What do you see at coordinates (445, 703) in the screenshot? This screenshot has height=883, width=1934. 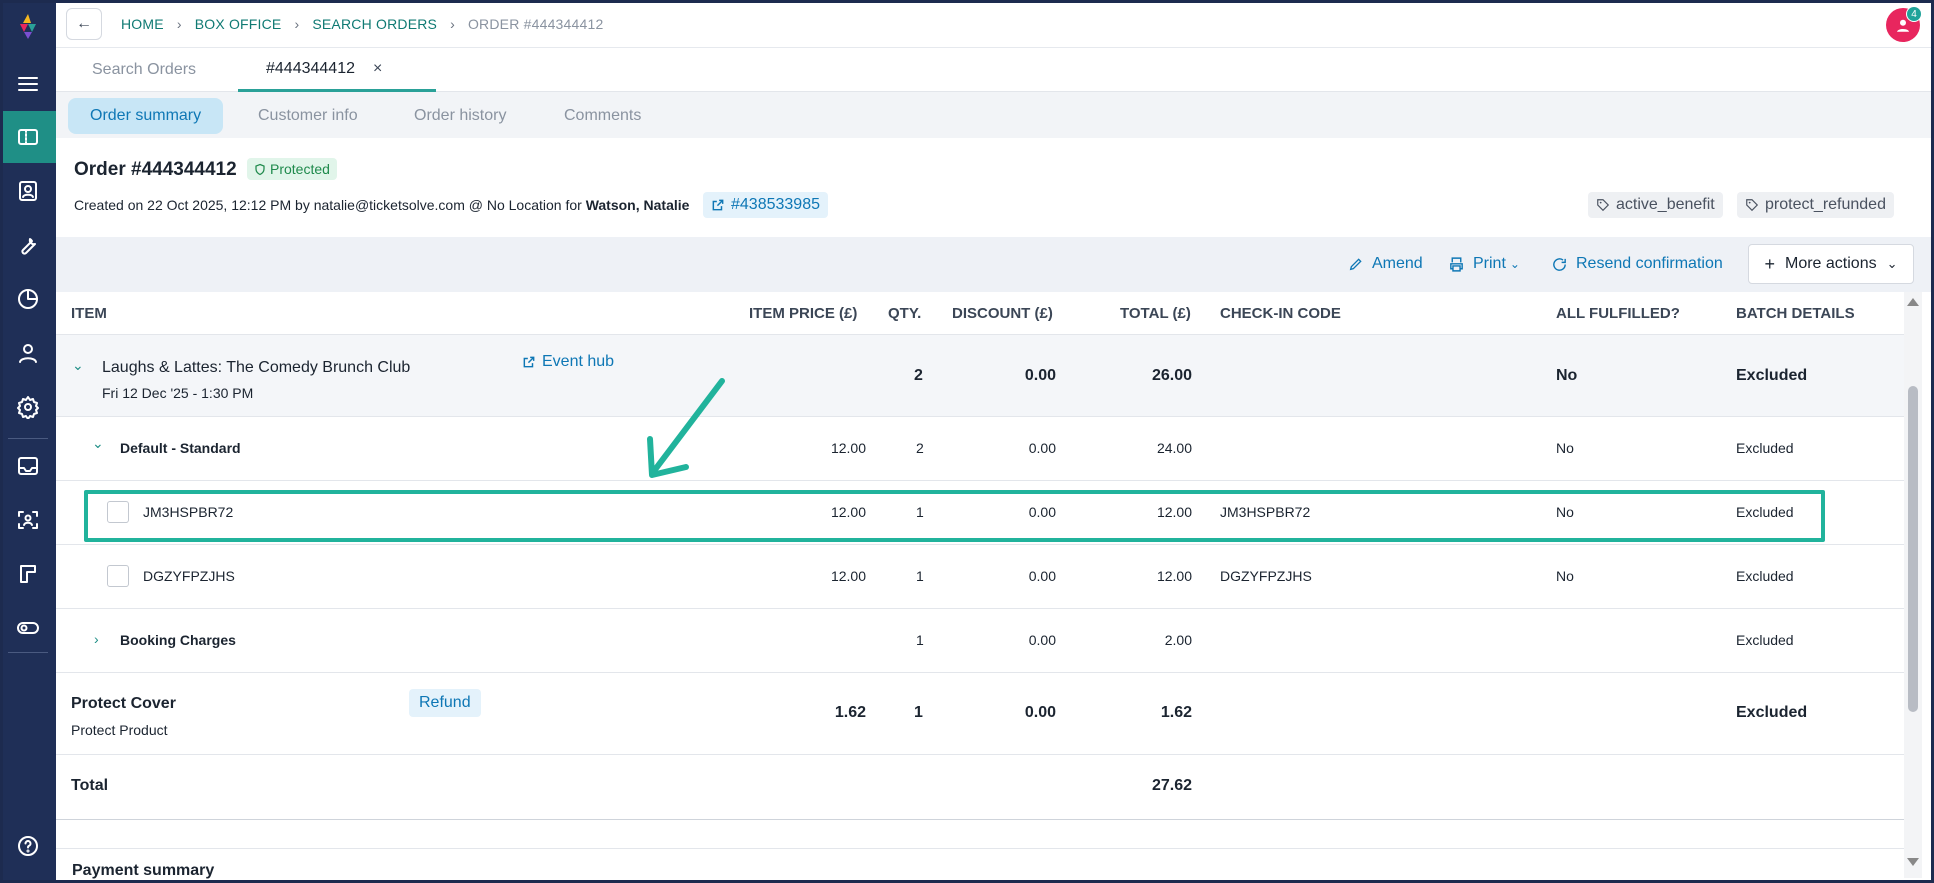 I see `refund-button: Refund` at bounding box center [445, 703].